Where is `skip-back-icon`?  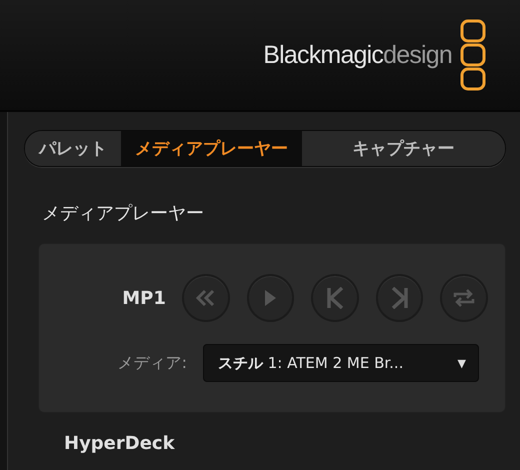
skip-back-icon is located at coordinates (335, 298).